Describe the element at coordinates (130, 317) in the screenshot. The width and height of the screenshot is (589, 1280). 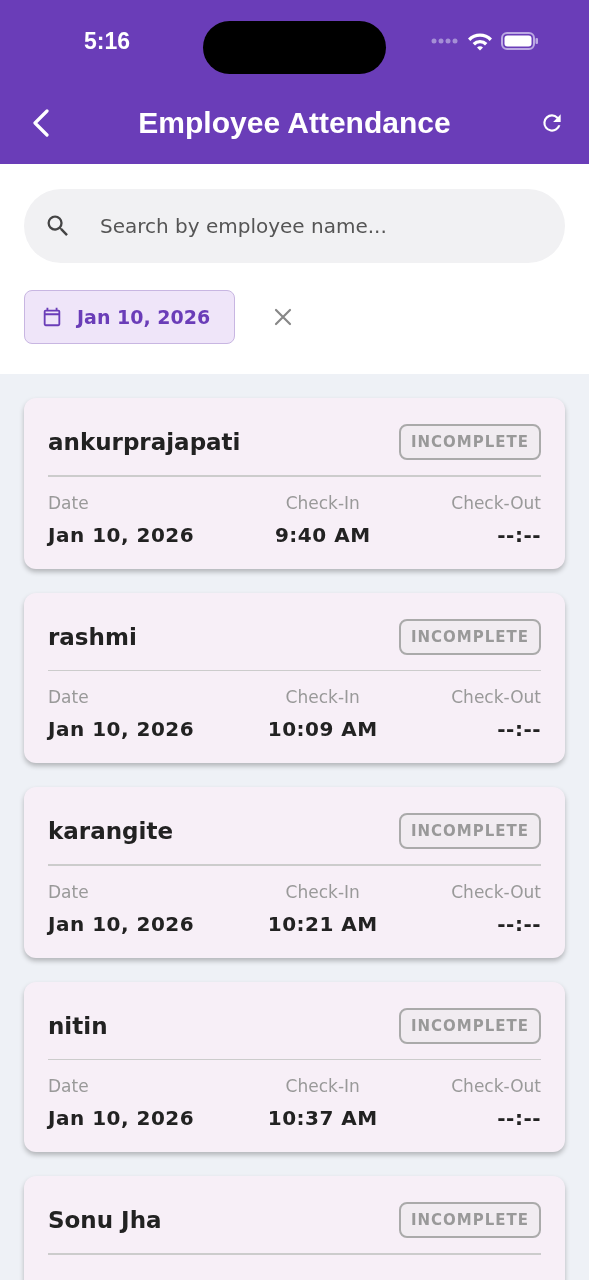
I see `date-chip: Jan 10, 2026` at that location.